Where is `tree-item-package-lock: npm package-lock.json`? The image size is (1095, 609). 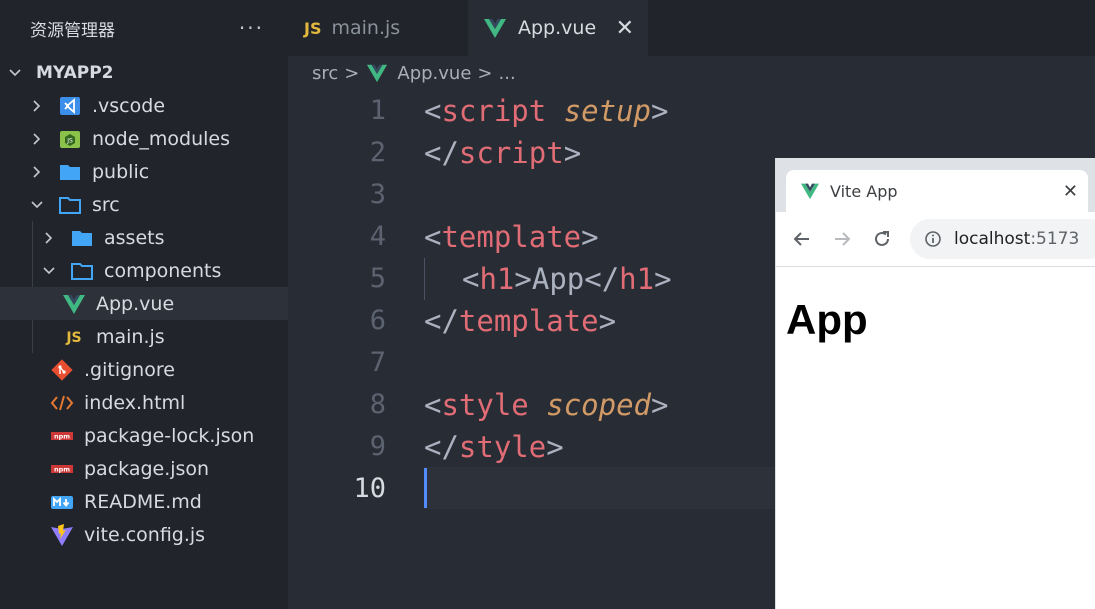
tree-item-package-lock: npm package-lock.json is located at coordinates (144, 435).